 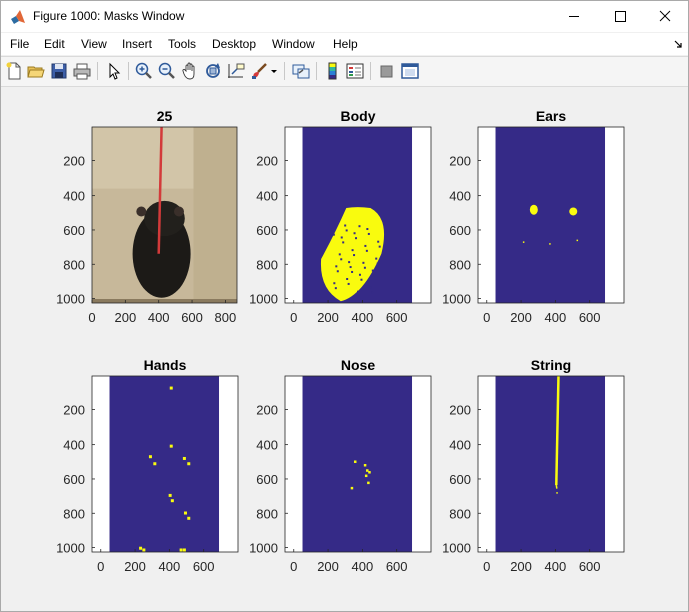 I want to click on close-button, so click(x=665, y=16).